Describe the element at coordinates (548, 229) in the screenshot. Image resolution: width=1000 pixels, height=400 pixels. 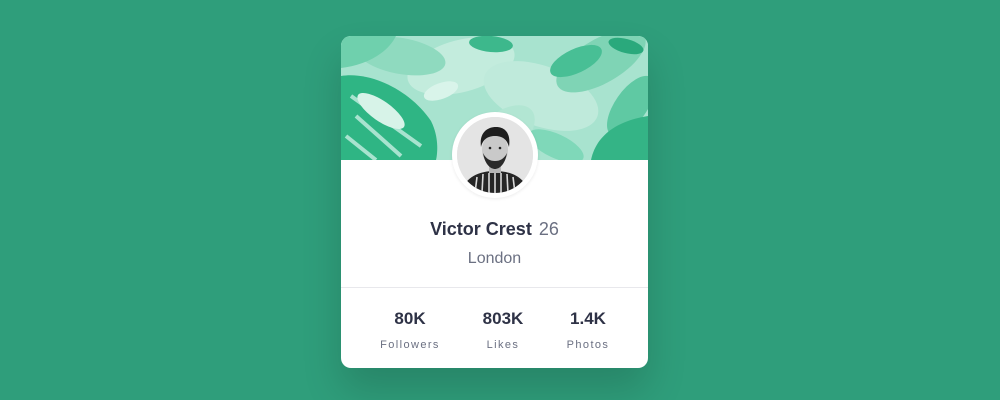
I see `user-age: 26` at that location.